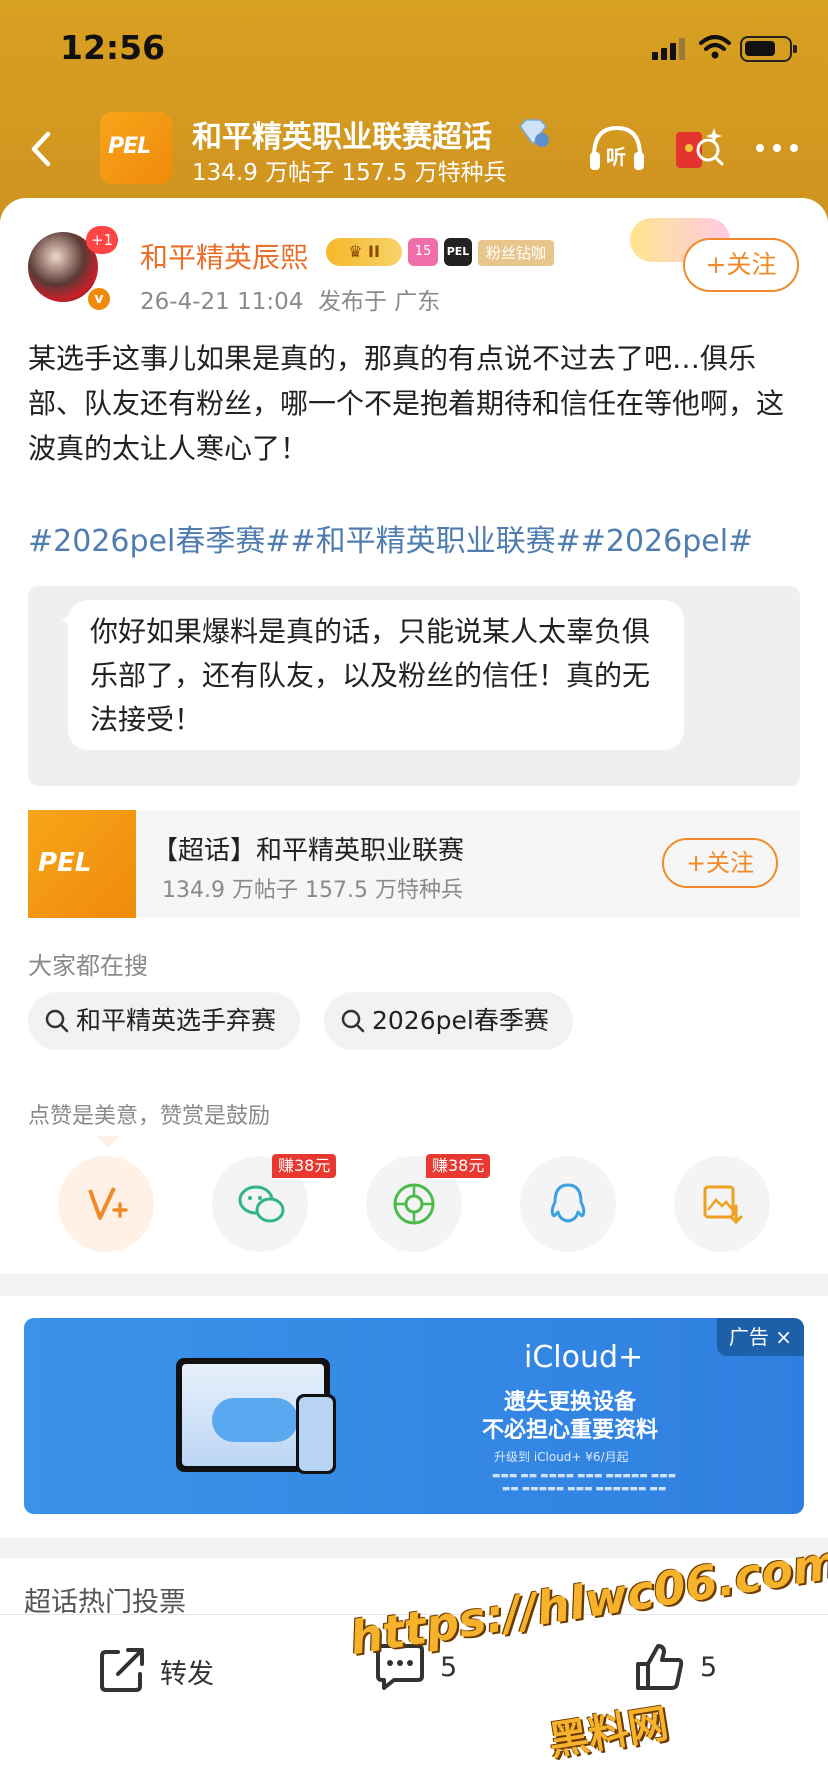 The image size is (828, 1792). Describe the element at coordinates (342, 134) in the screenshot. I see `topic-title: 和平精英职业联赛超话` at that location.